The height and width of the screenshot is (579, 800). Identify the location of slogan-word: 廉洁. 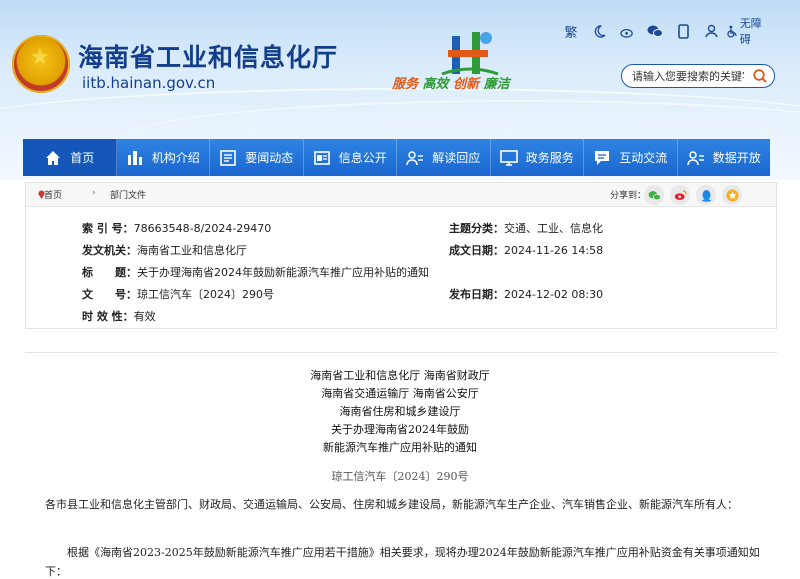
(496, 84).